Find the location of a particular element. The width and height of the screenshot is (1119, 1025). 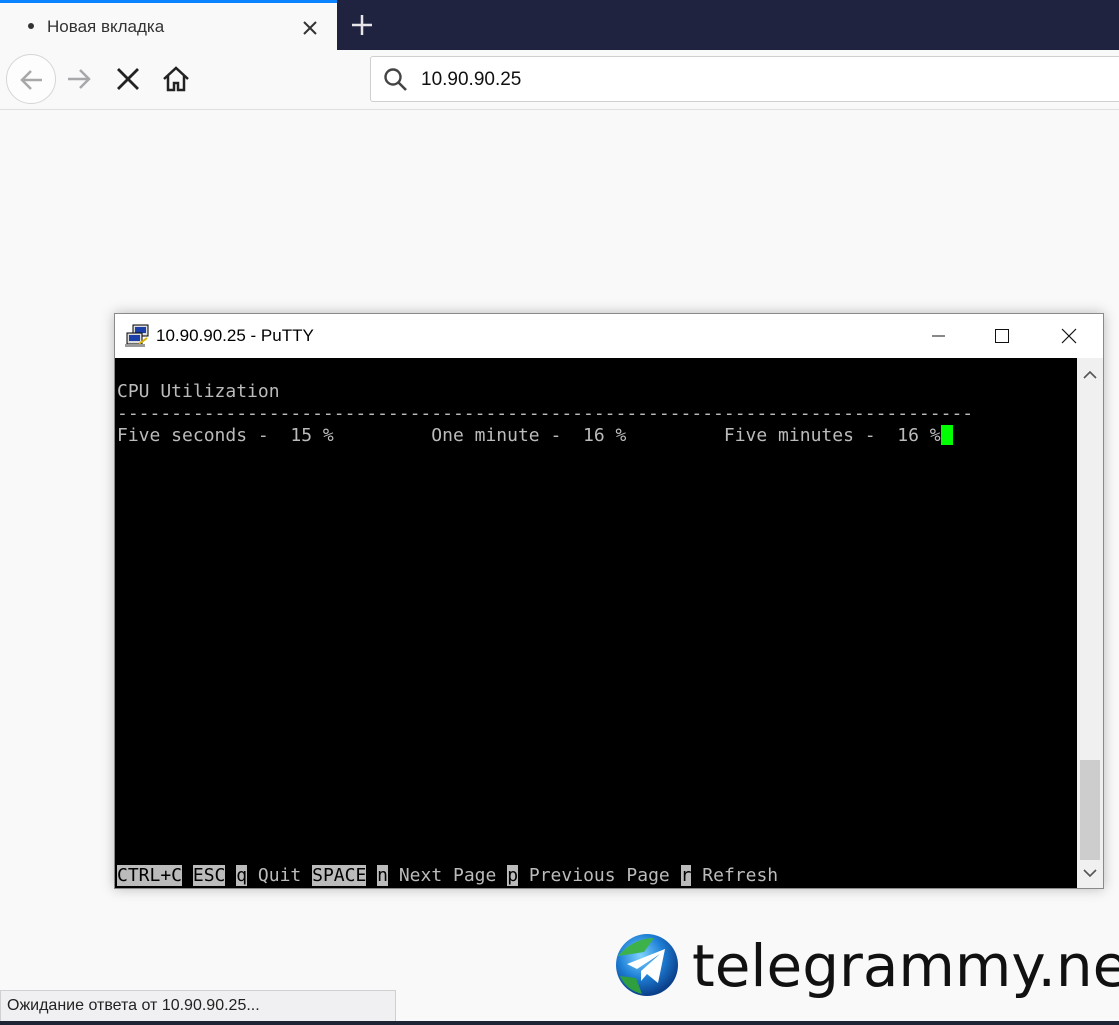

home-icon is located at coordinates (176, 79).